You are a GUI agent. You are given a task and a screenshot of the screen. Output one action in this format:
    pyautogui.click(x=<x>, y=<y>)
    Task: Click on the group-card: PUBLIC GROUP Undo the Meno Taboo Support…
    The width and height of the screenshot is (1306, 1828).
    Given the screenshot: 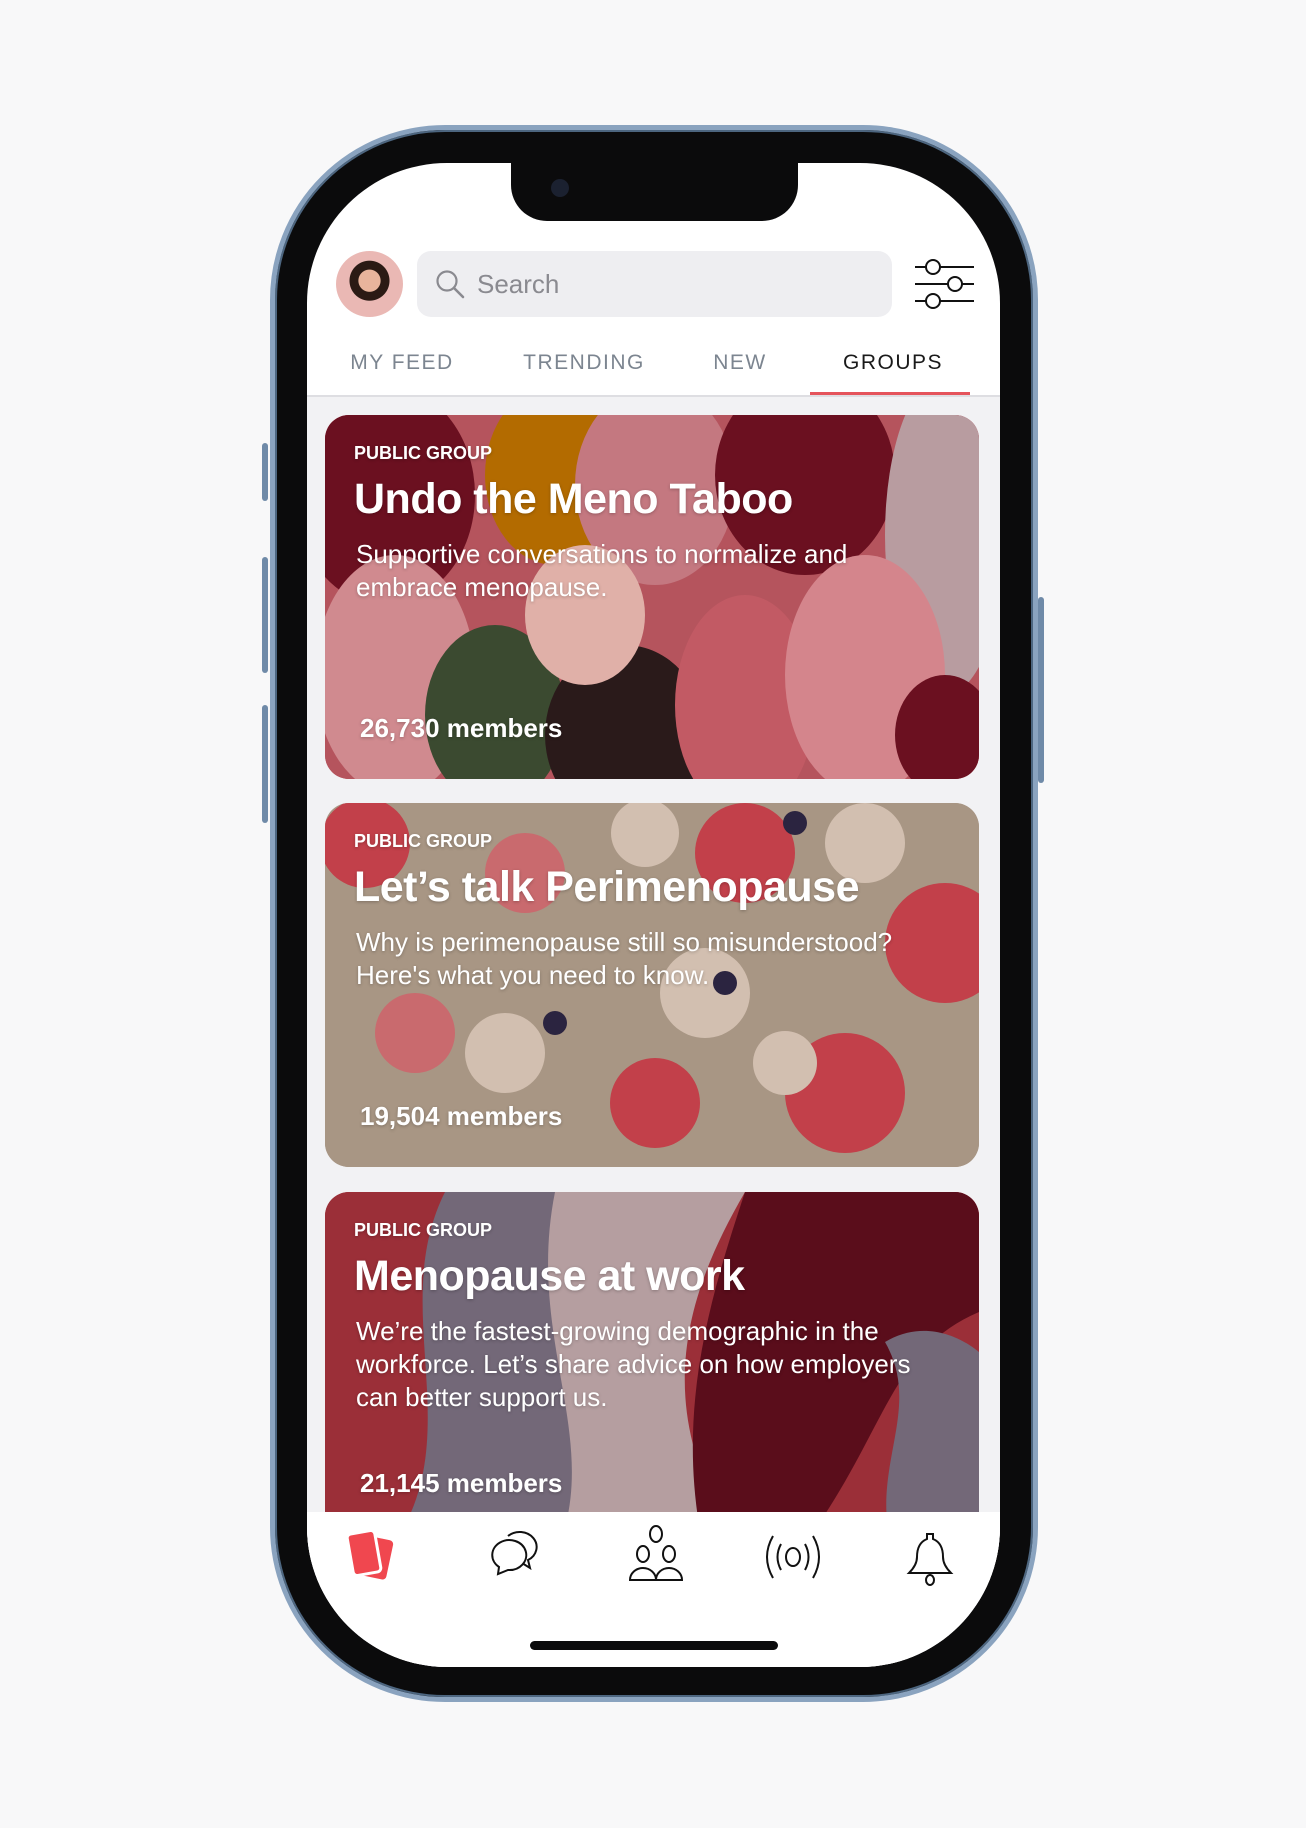 What is the action you would take?
    pyautogui.click(x=652, y=597)
    